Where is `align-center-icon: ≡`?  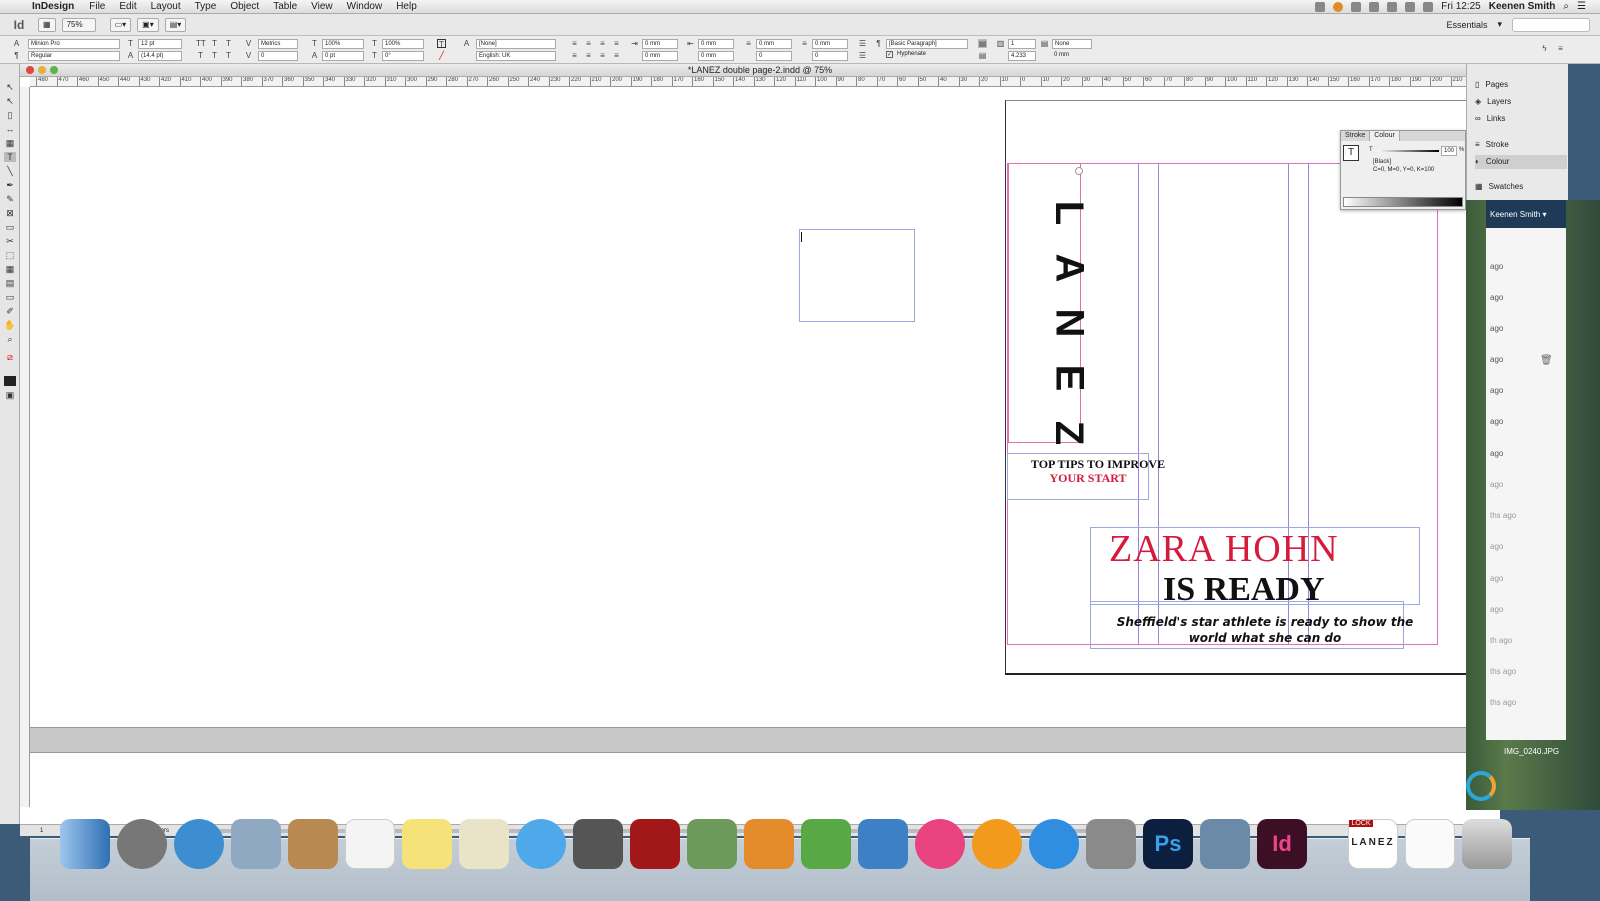 align-center-icon: ≡ is located at coordinates (588, 43).